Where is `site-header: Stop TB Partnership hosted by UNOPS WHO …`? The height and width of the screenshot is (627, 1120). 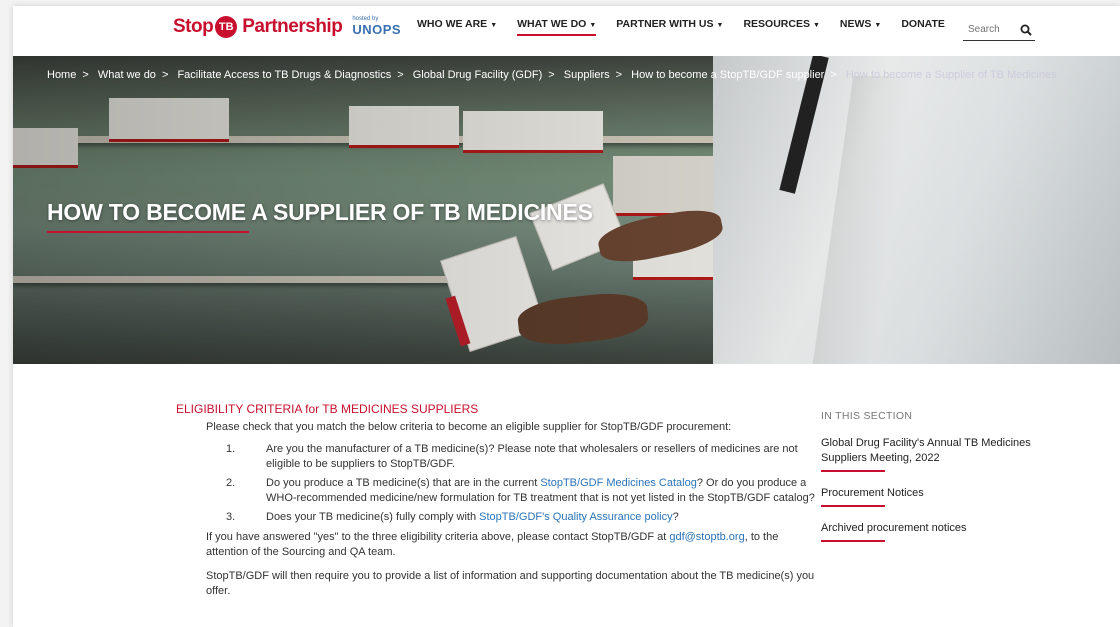 site-header: Stop TB Partnership hosted by UNOPS WHO … is located at coordinates (566, 31).